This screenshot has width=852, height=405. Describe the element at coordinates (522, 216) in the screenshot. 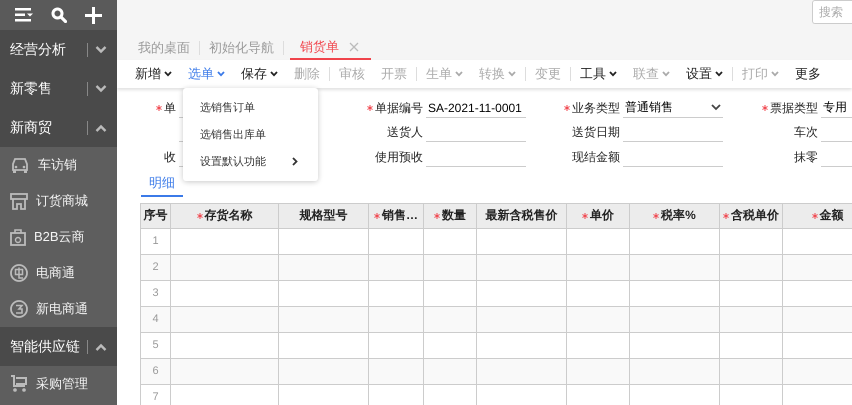

I see `column-header: 最新含税售价` at that location.